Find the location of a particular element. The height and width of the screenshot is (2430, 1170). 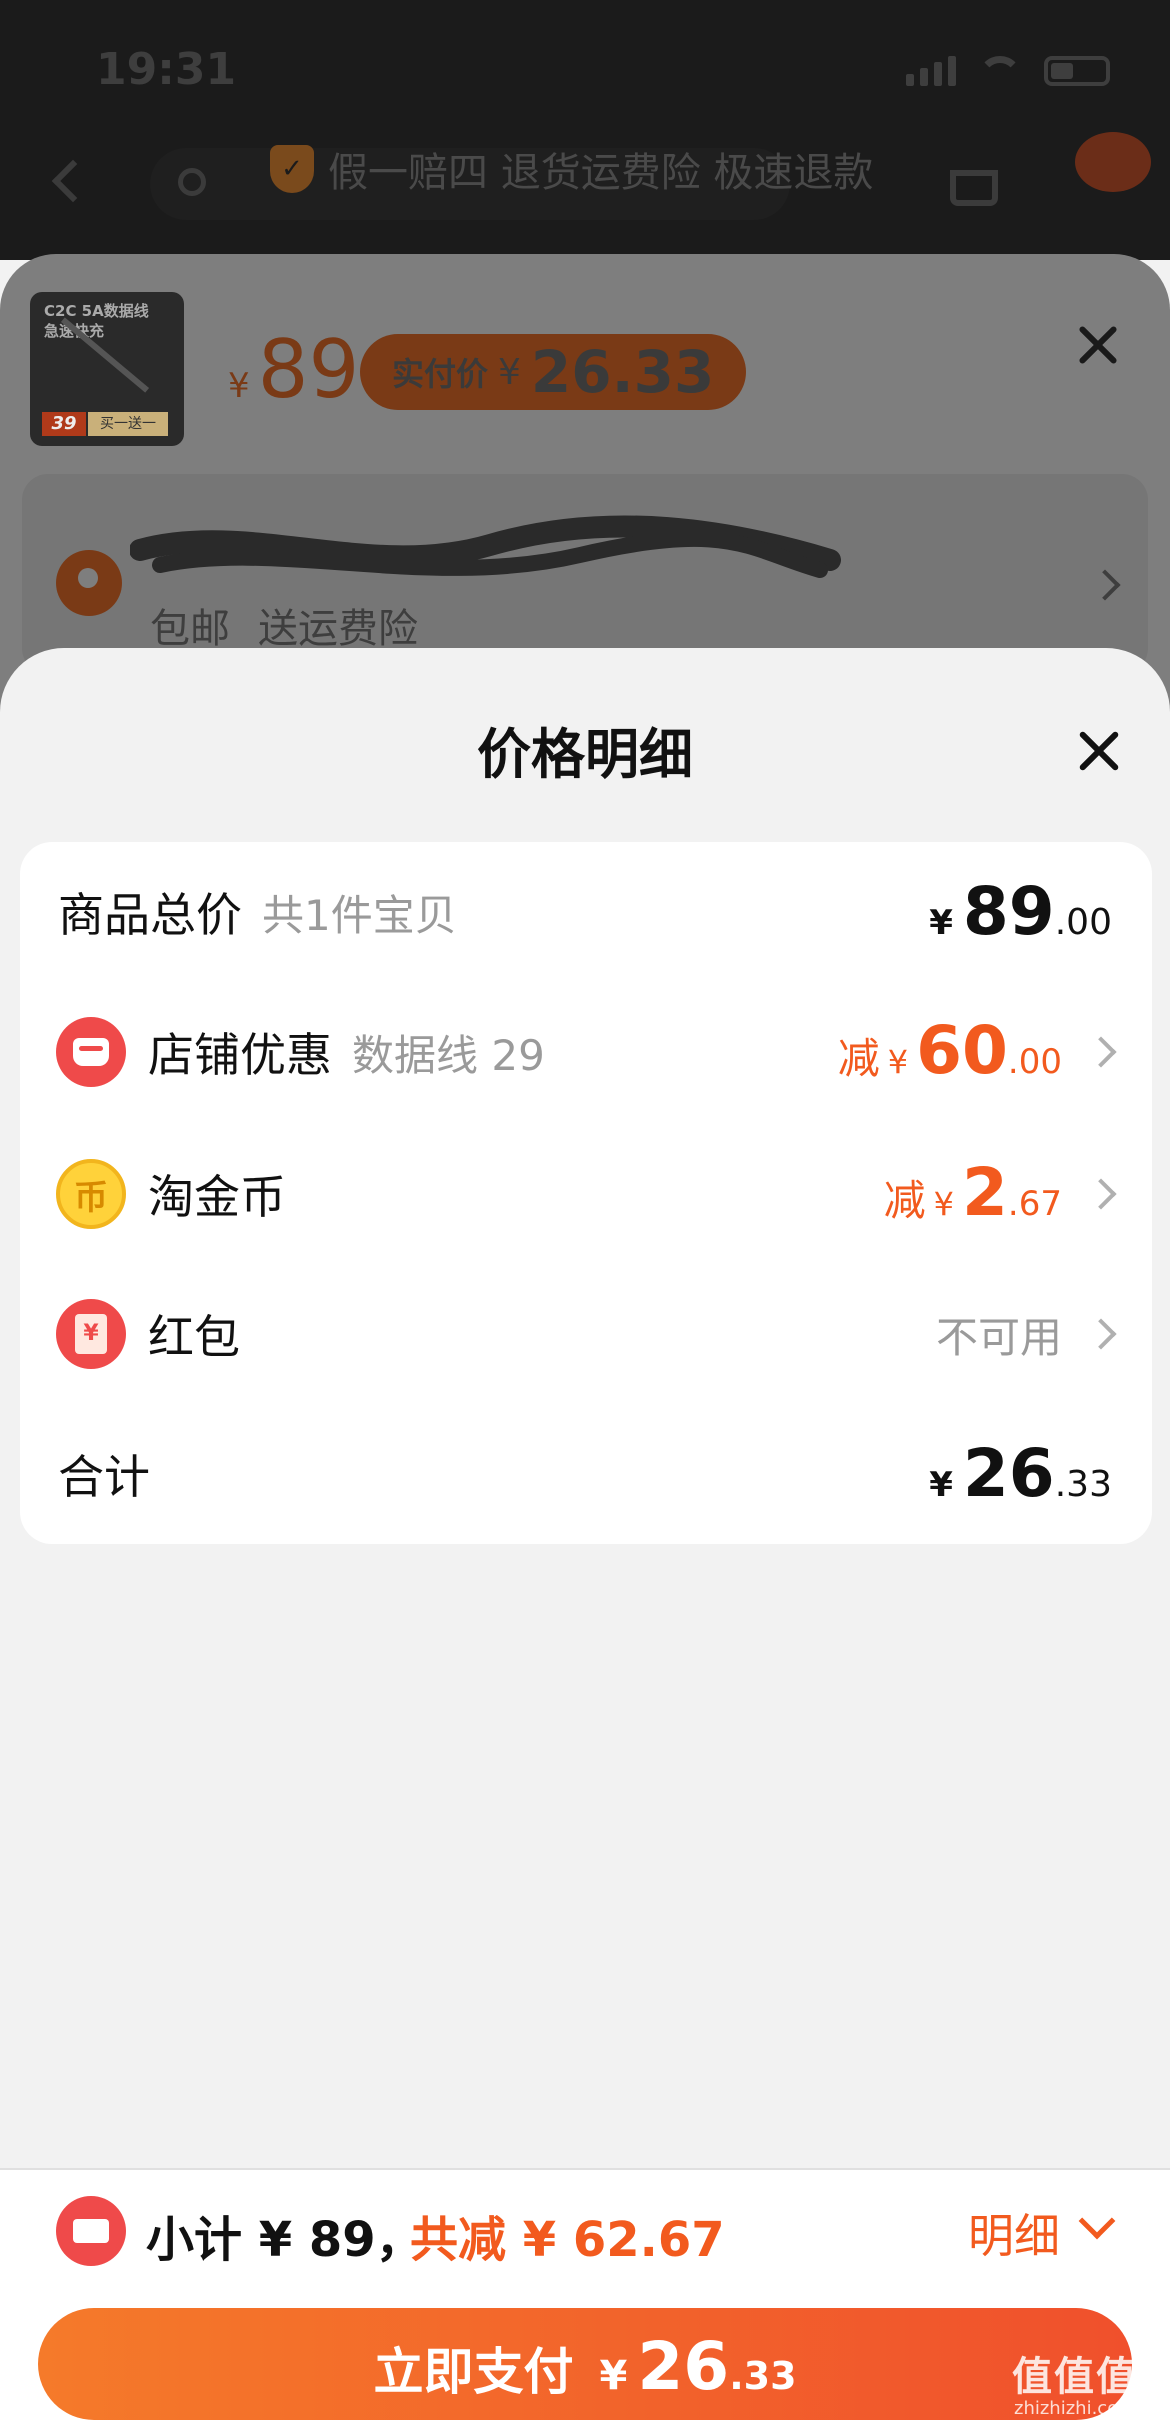

row-amount: 减 ¥ 2 .67 is located at coordinates (972, 1192).